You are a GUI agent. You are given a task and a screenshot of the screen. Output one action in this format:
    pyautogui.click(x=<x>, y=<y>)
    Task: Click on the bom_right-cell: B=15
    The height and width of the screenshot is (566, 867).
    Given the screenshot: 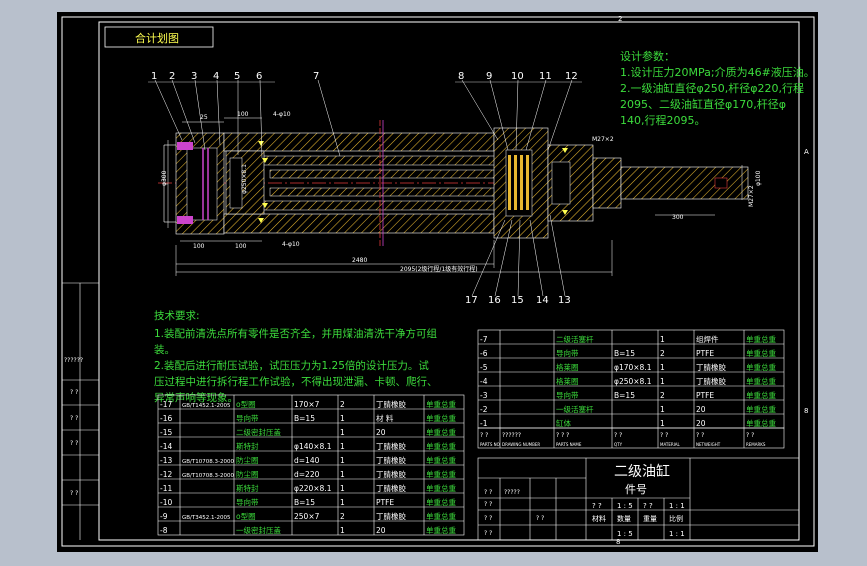 What is the action you would take?
    pyautogui.click(x=624, y=353)
    